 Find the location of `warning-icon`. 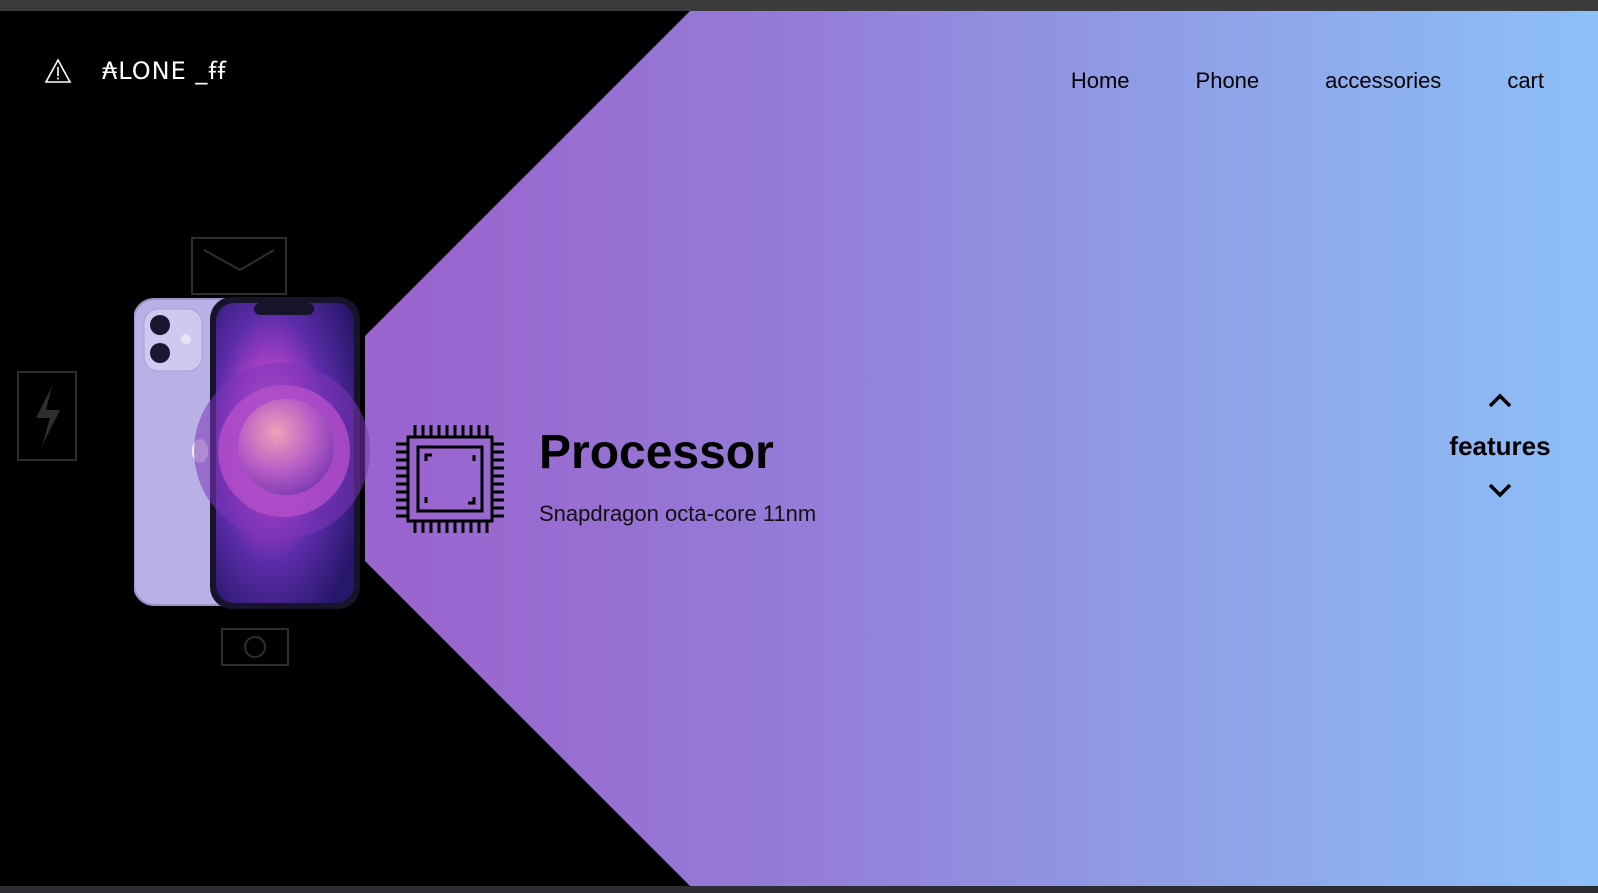

warning-icon is located at coordinates (58, 70).